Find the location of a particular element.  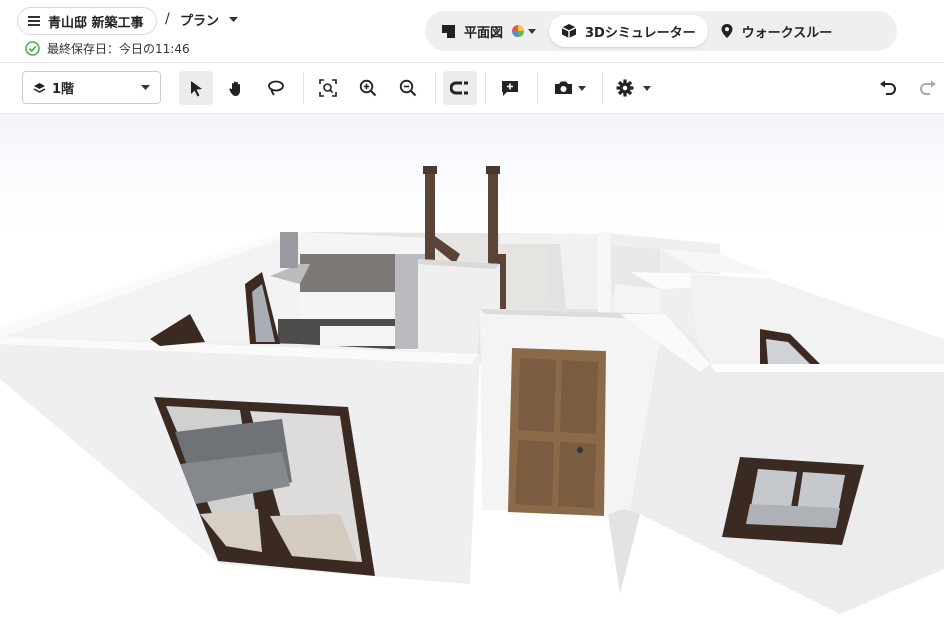

undo-button is located at coordinates (888, 88).